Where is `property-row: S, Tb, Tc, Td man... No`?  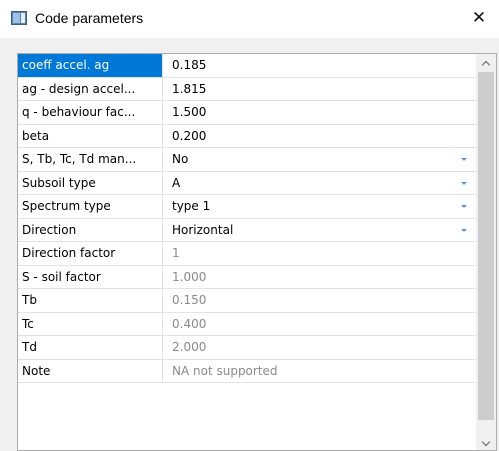
property-row: S, Tb, Tc, Td man... No is located at coordinates (247, 160).